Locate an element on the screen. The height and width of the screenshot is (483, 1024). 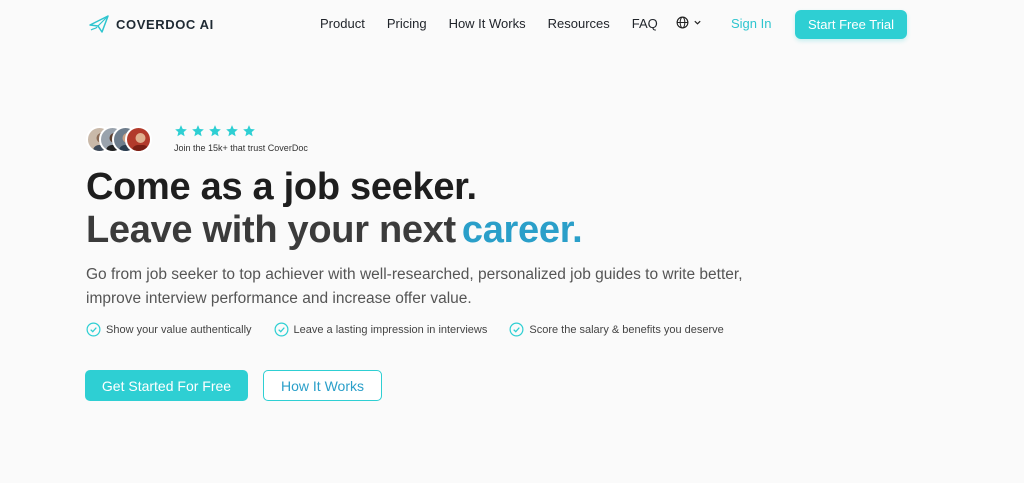
headline-line-1: Come as a job seeker. is located at coordinates (281, 187).